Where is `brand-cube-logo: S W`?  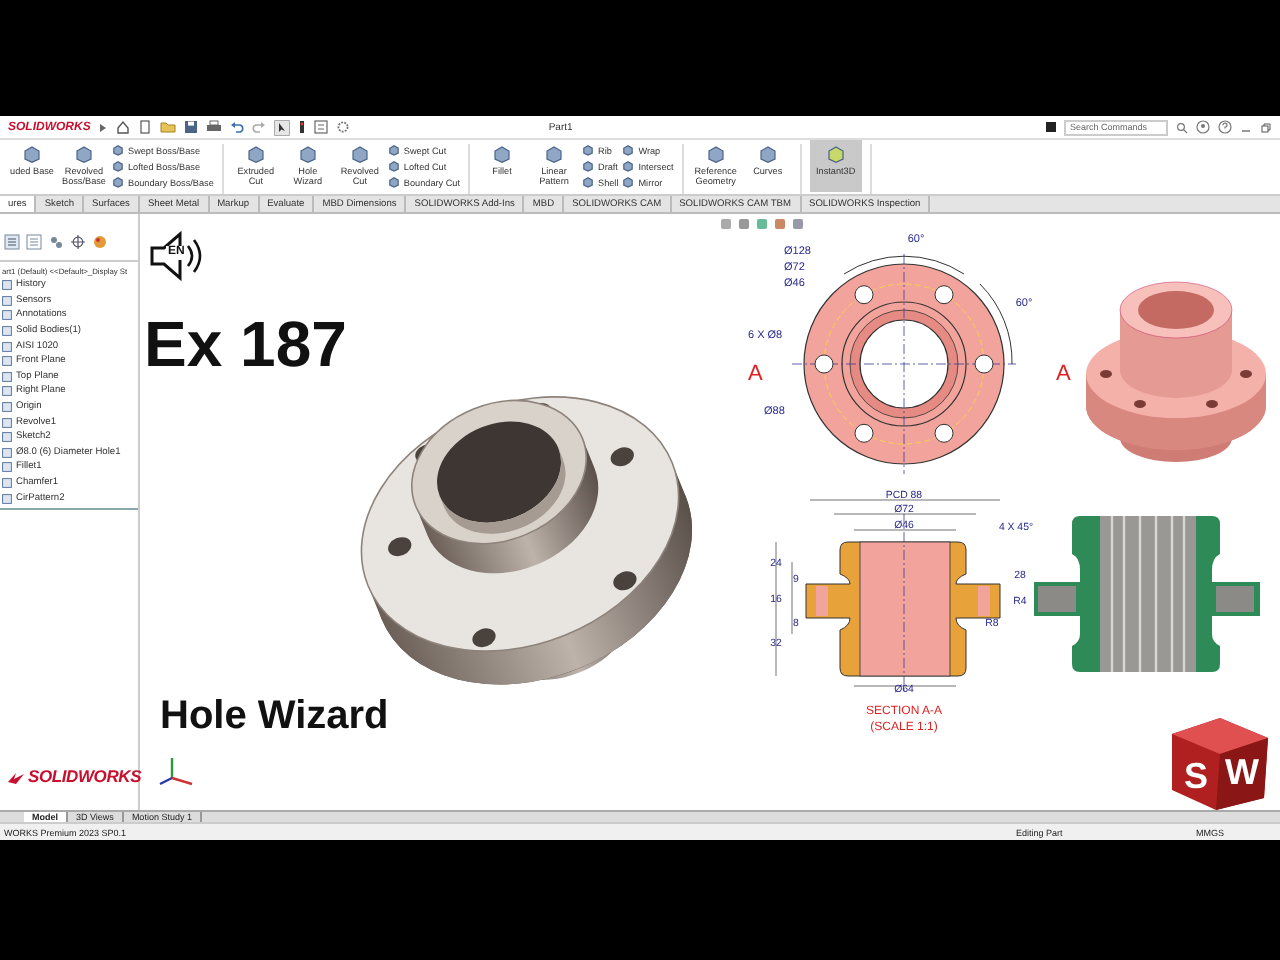 brand-cube-logo: S W is located at coordinates (1220, 764).